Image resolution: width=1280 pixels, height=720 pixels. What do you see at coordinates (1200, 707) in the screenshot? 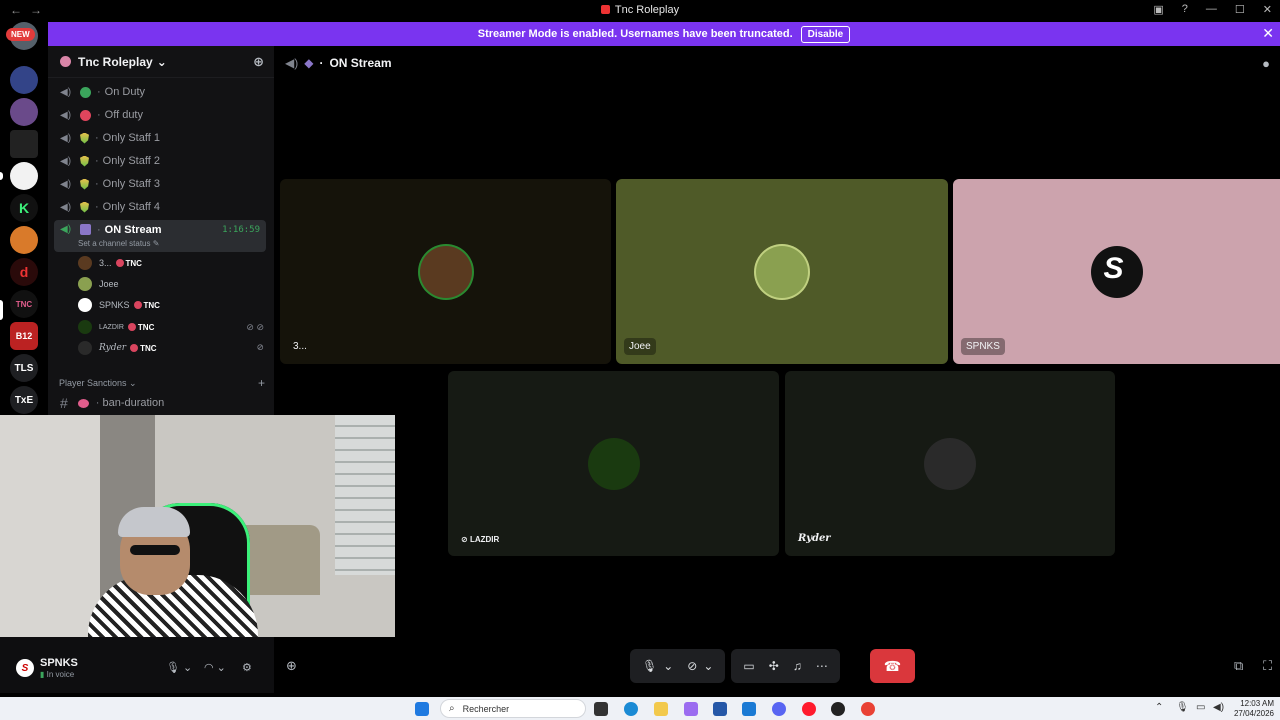
I see `tray-display-icon: ▭` at bounding box center [1200, 707].